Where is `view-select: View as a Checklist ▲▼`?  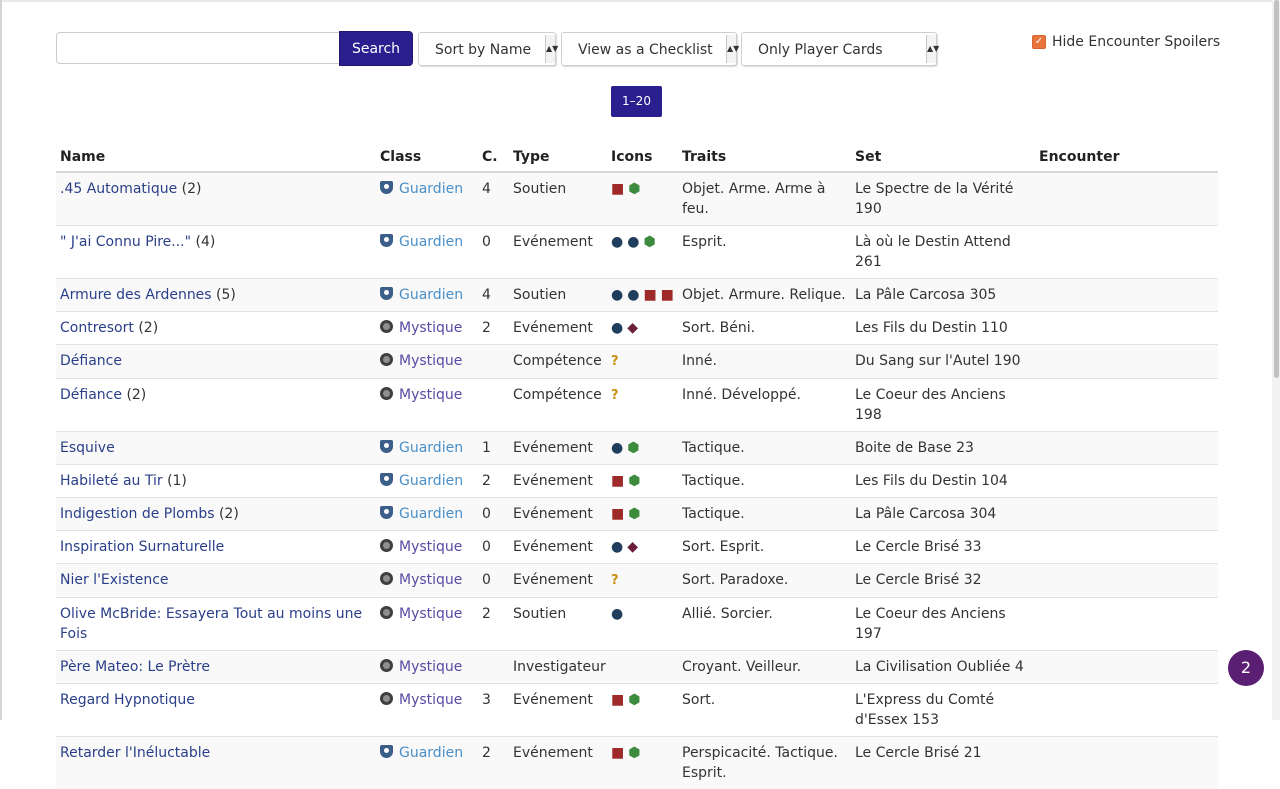 view-select: View as a Checklist ▲▼ is located at coordinates (649, 49).